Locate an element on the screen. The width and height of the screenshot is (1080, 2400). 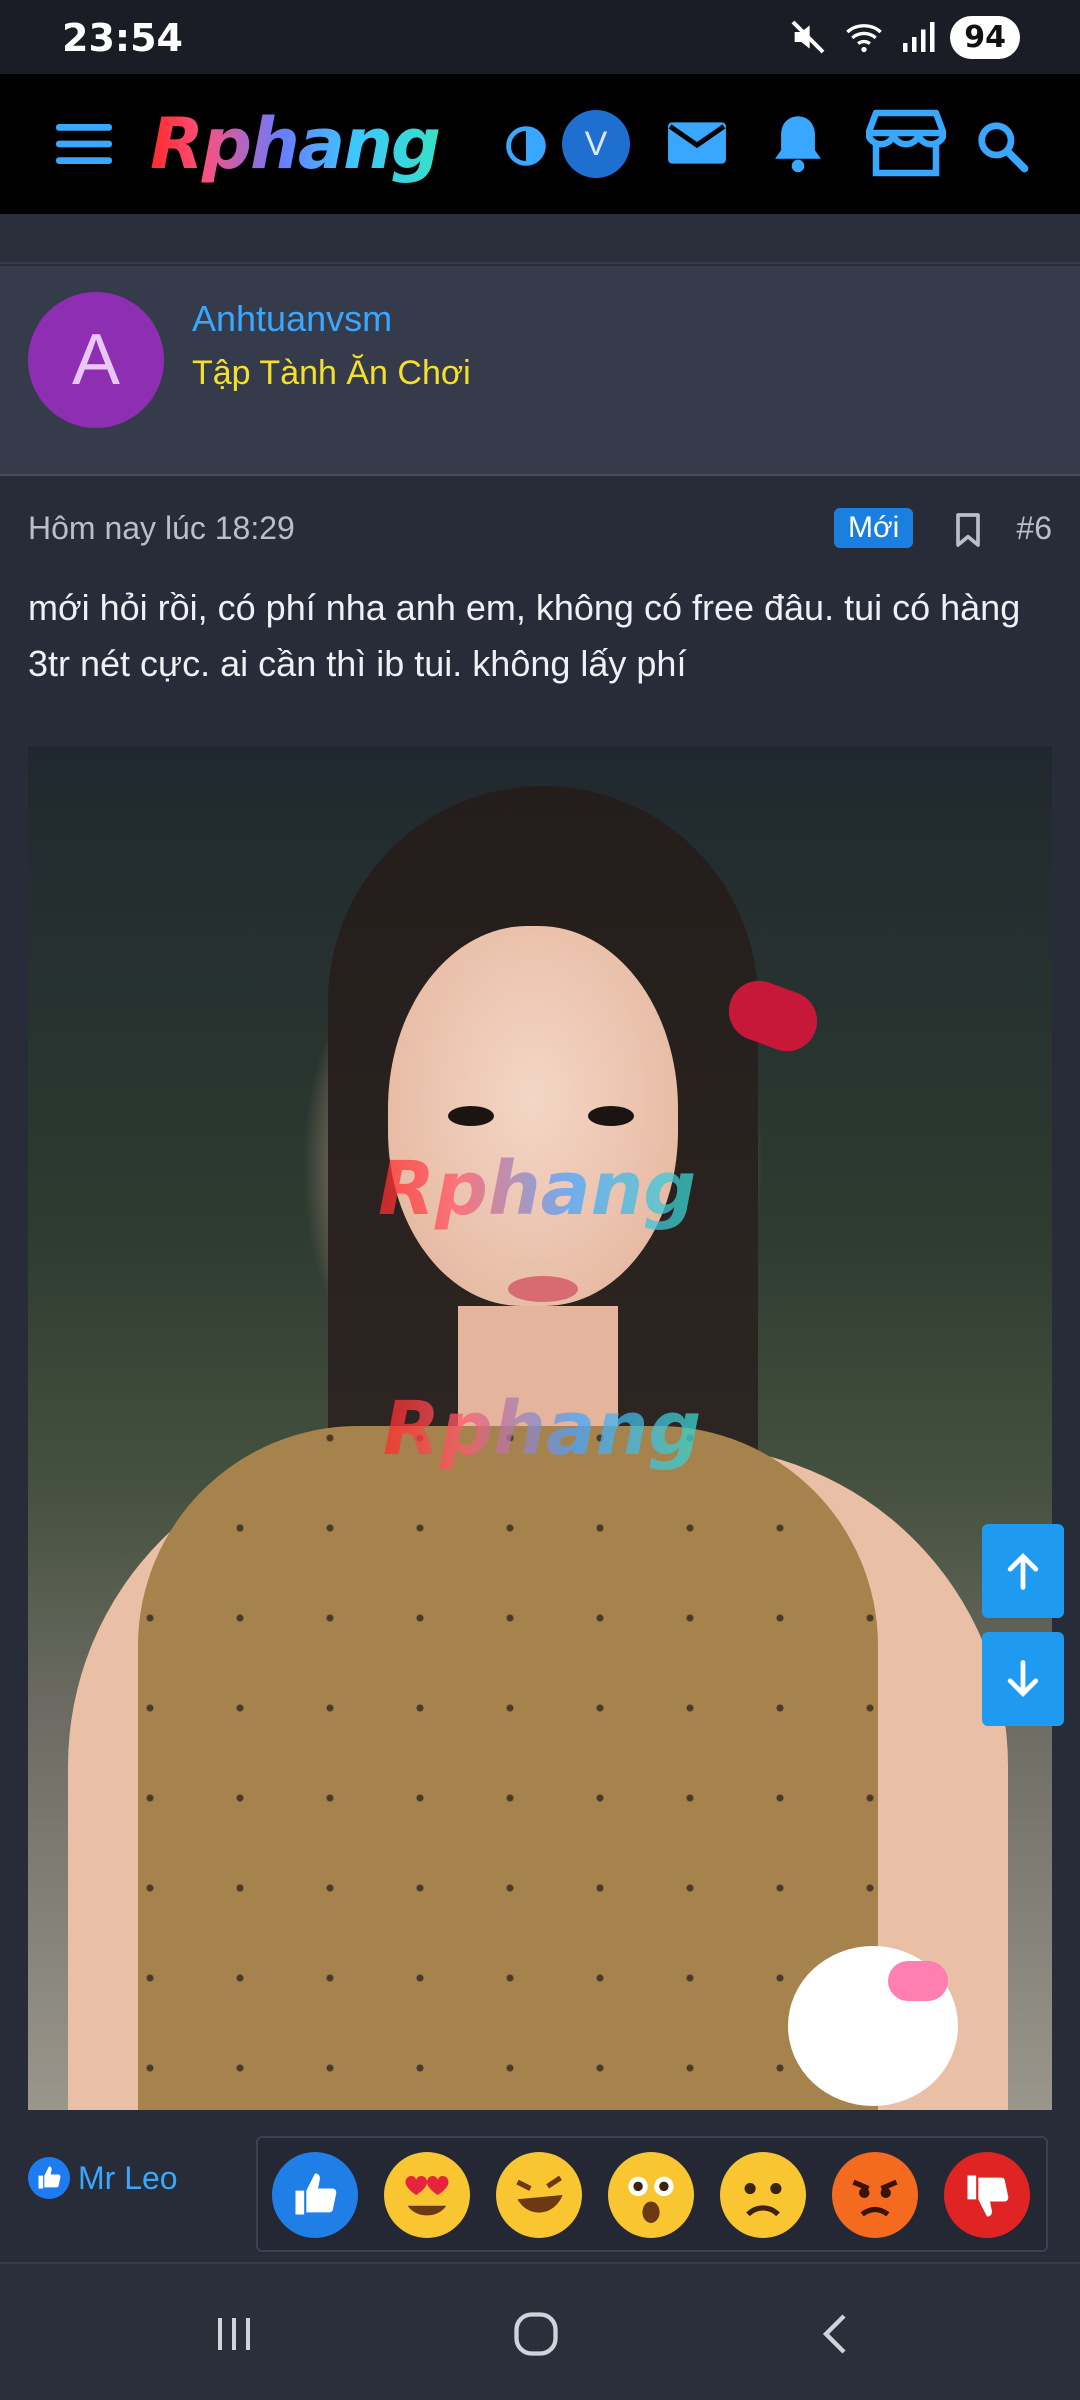
home-button is located at coordinates (536, 2334).